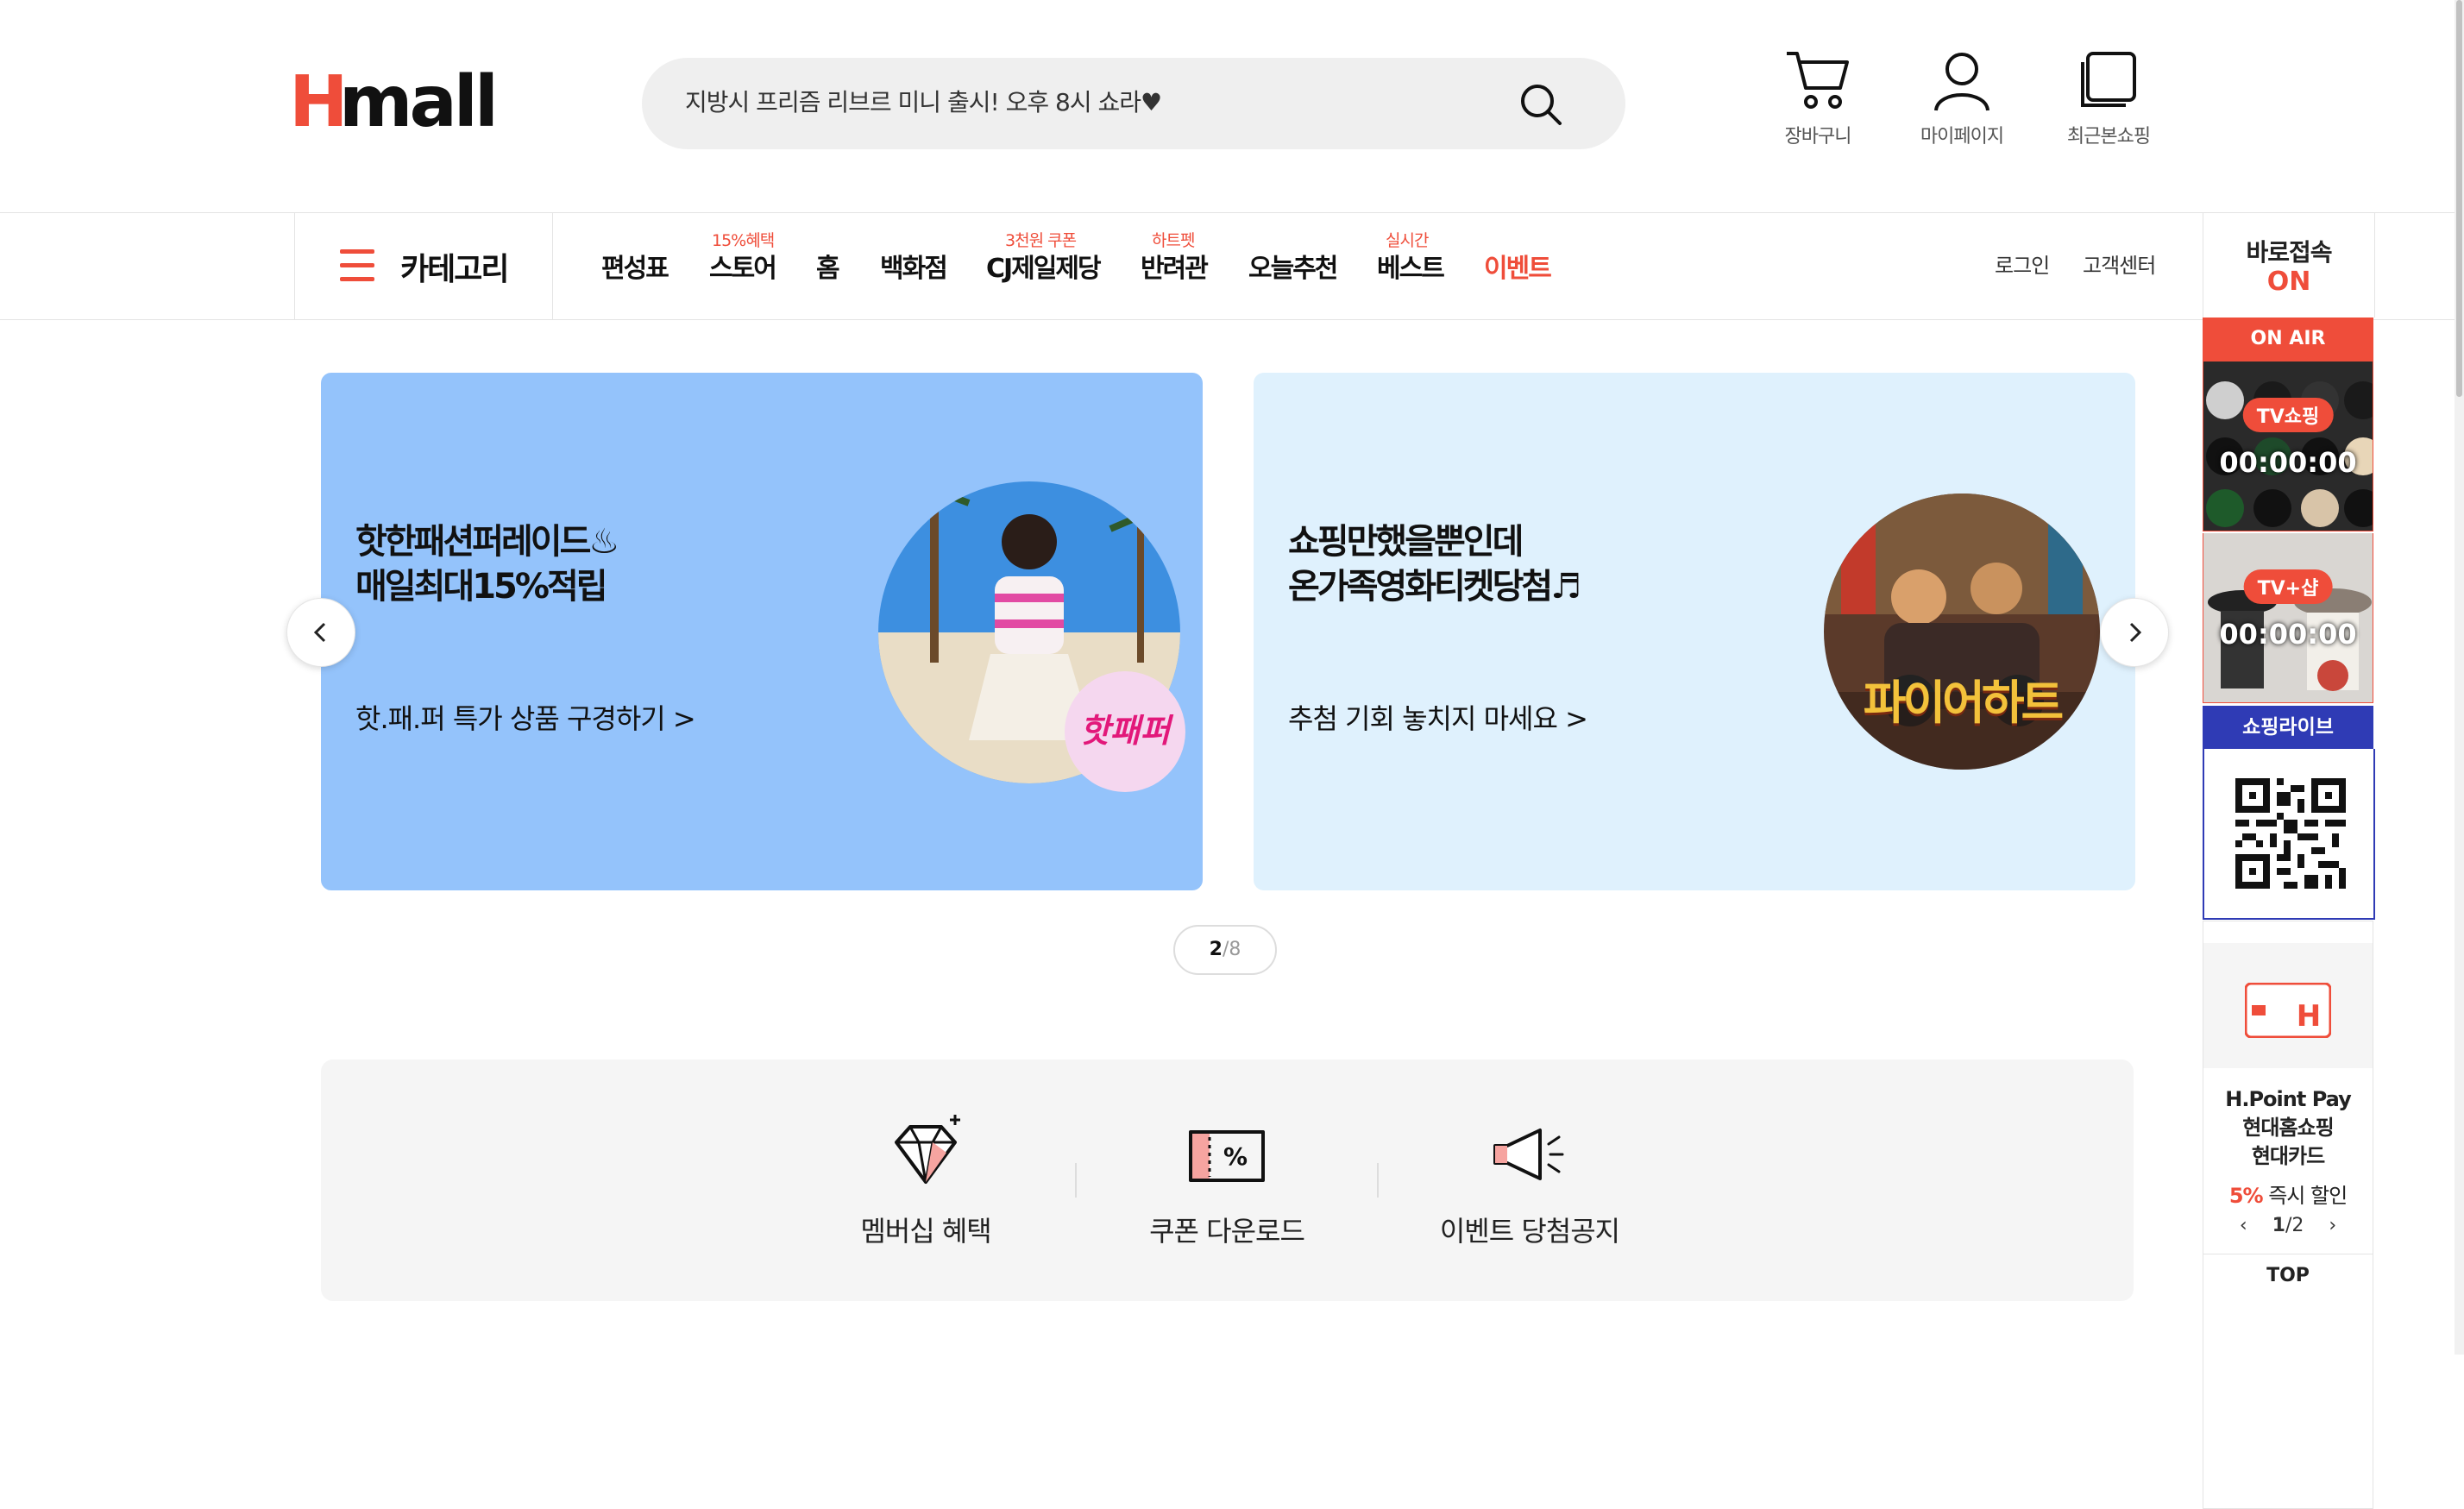 This screenshot has width=2464, height=1509. I want to click on quick-item-coupon: % 쿠폰 다운로드, so click(1227, 1180).